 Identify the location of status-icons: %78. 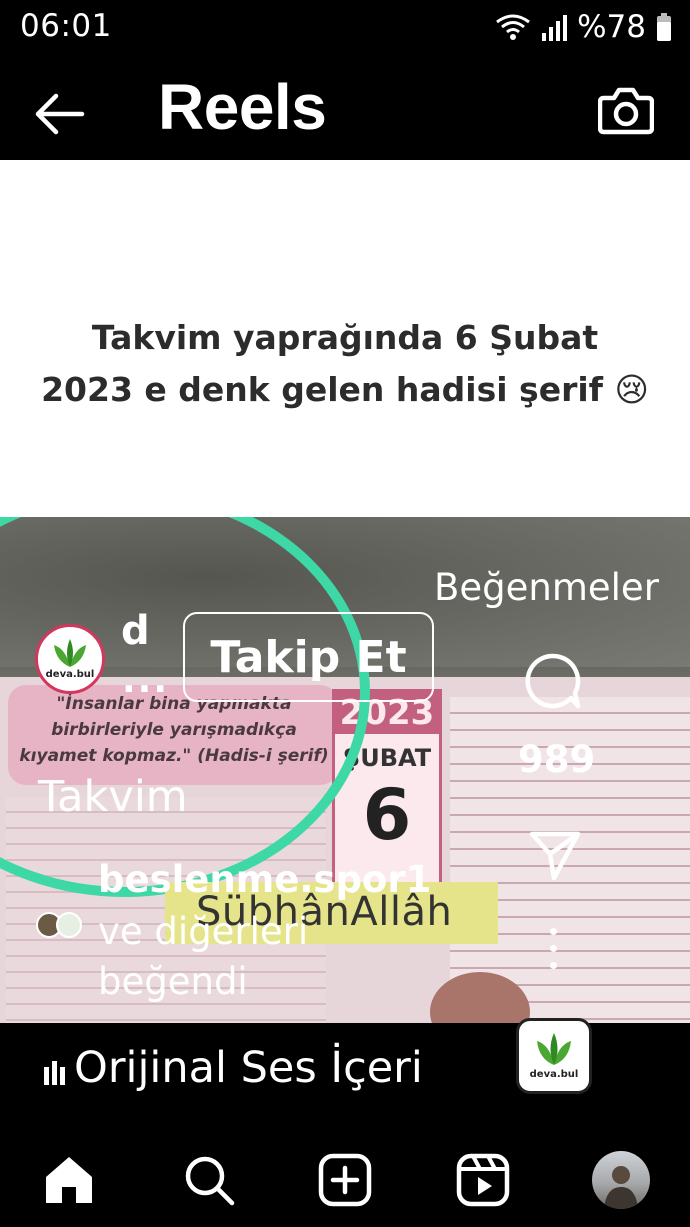
(583, 27).